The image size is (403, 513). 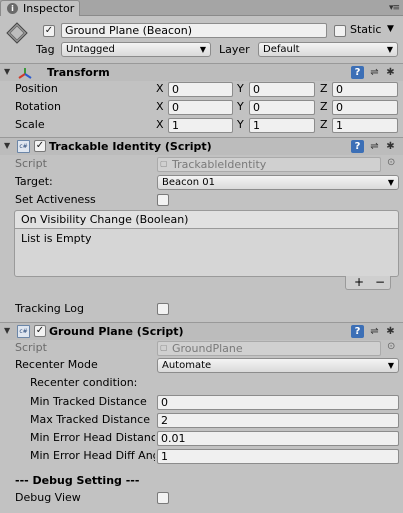 What do you see at coordinates (17, 33) in the screenshot?
I see `gameobject-icon` at bounding box center [17, 33].